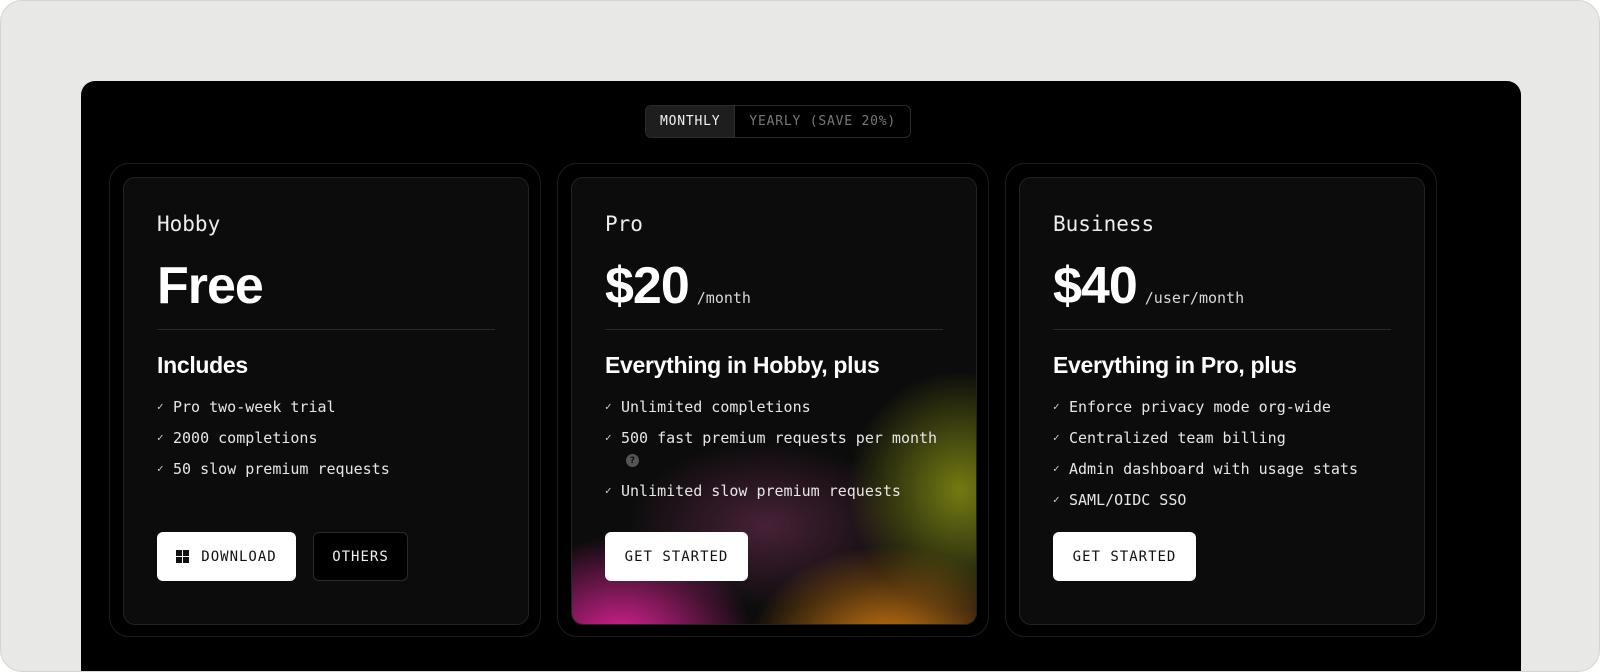  What do you see at coordinates (245, 438) in the screenshot?
I see `feature-text: 2000 completions` at bounding box center [245, 438].